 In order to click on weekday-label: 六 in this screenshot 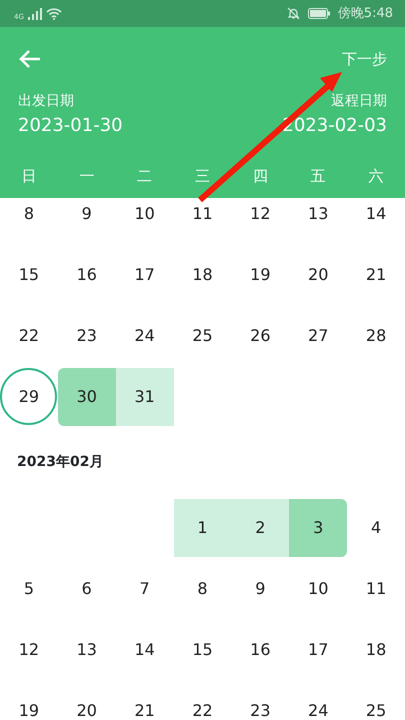, I will do `click(376, 176)`.